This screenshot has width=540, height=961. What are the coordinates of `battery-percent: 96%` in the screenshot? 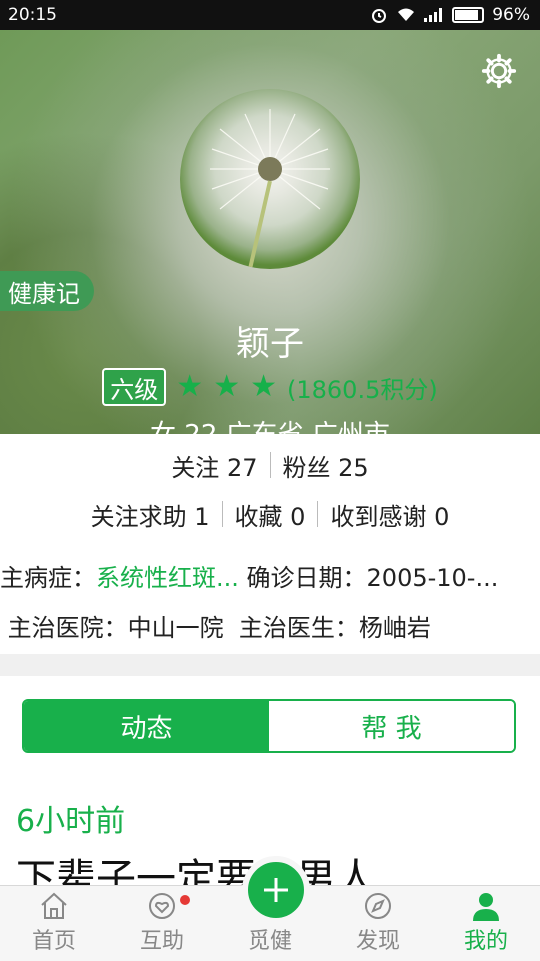 It's located at (511, 15).